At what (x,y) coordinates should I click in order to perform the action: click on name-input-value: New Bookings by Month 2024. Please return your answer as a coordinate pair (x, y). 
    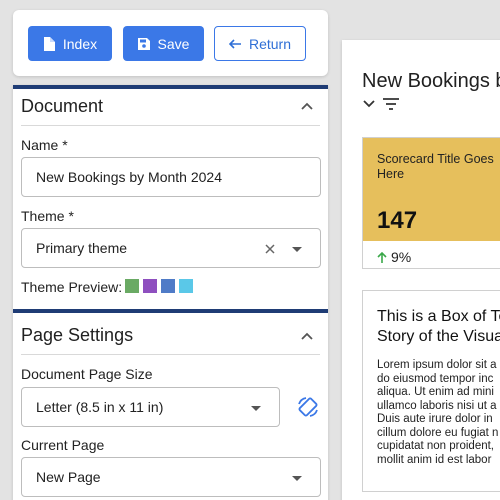
    Looking at the image, I should click on (129, 177).